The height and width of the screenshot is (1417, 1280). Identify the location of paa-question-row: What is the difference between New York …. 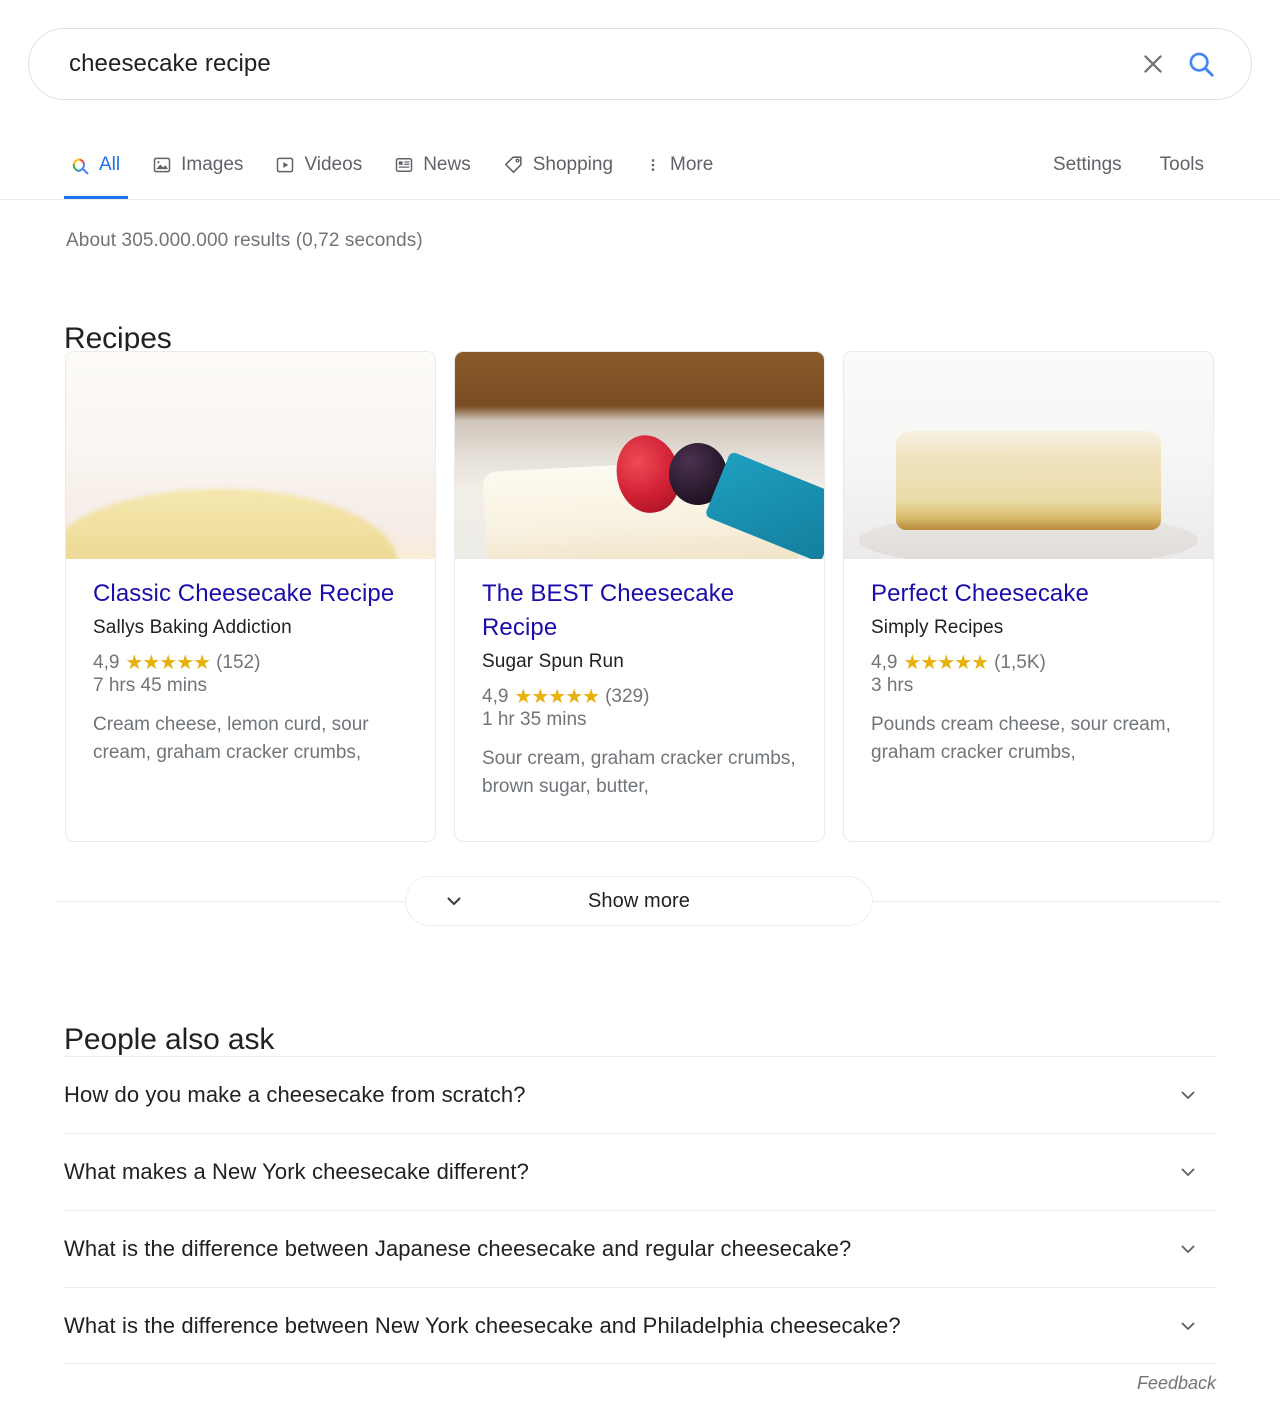
(640, 1325).